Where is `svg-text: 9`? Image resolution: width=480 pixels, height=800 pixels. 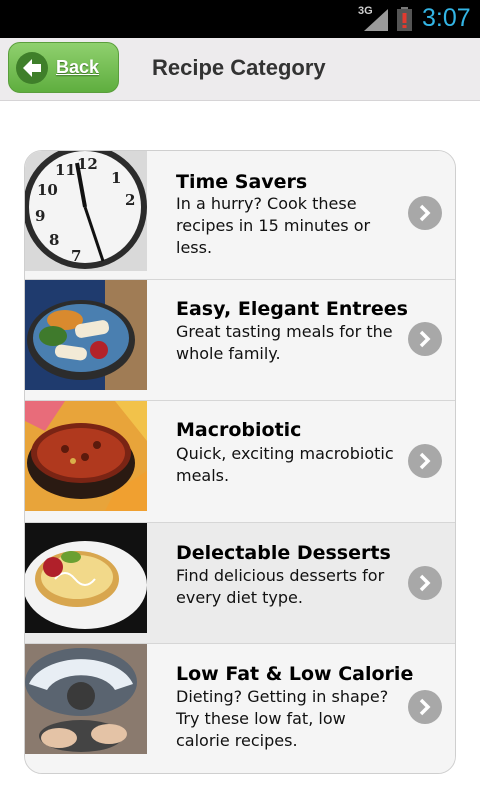
svg-text: 9 is located at coordinates (40, 216).